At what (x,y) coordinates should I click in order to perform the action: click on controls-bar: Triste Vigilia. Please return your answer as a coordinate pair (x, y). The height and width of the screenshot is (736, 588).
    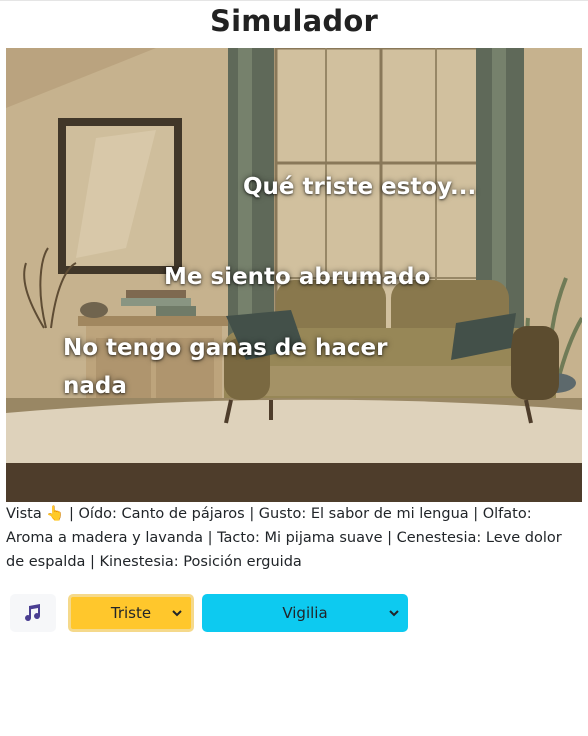
    Looking at the image, I should click on (295, 614).